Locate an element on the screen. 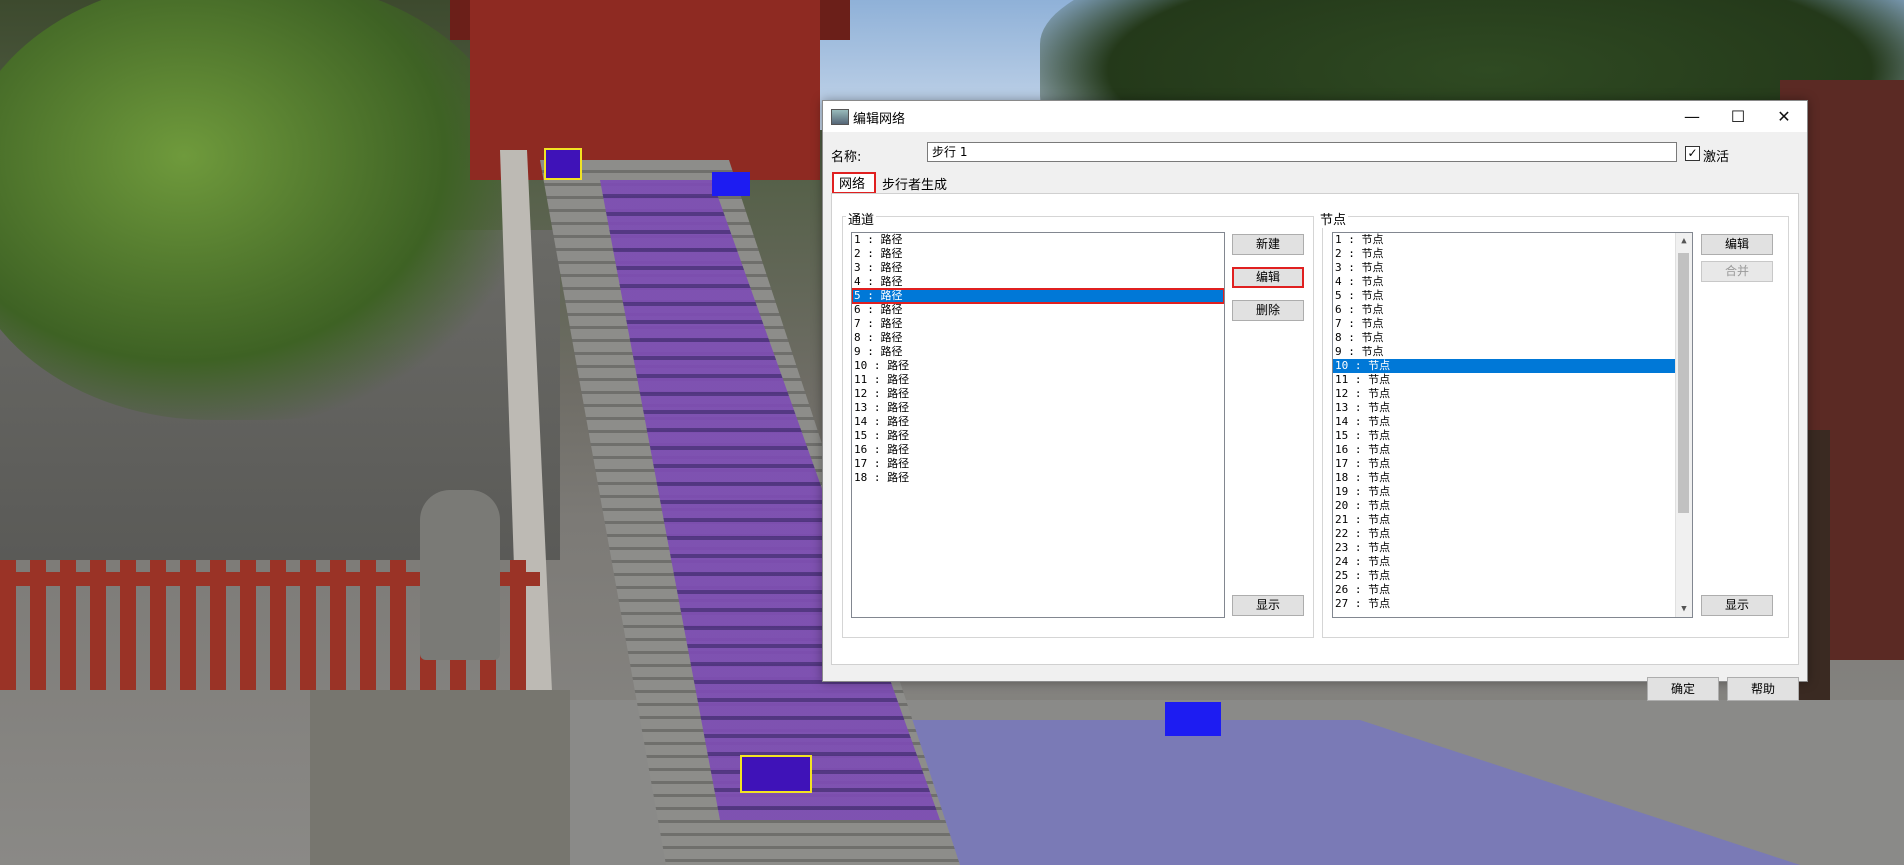 This screenshot has width=1904, height=865. name-label: 名称: is located at coordinates (846, 157).